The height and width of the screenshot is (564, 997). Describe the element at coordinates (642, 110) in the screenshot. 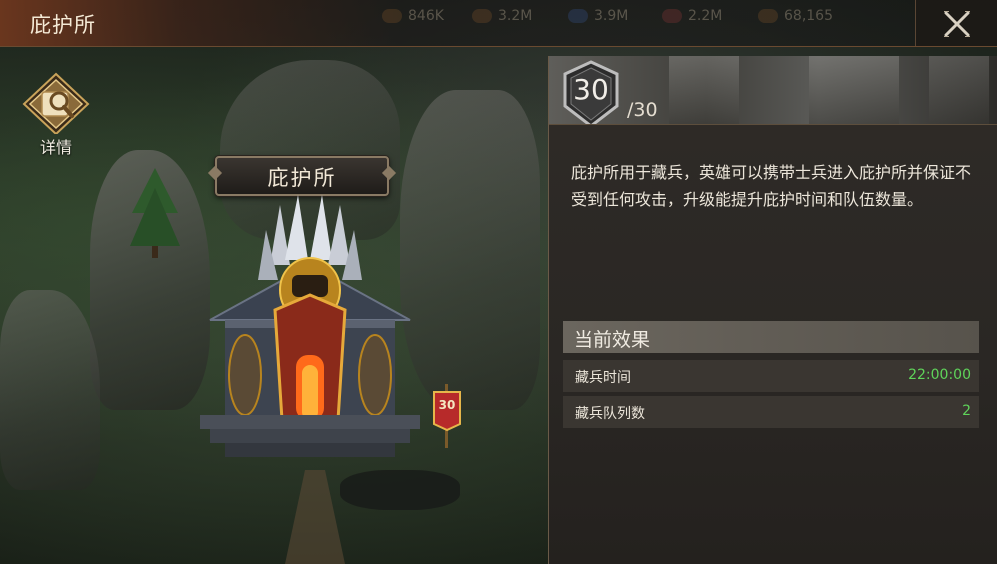

I see `max-level: /30` at that location.